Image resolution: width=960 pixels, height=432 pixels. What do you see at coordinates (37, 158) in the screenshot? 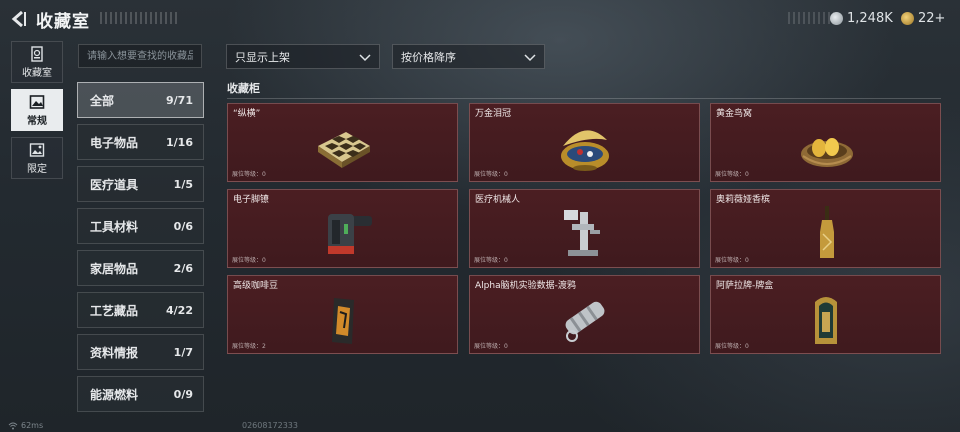
I see `nav-limited: 限定` at bounding box center [37, 158].